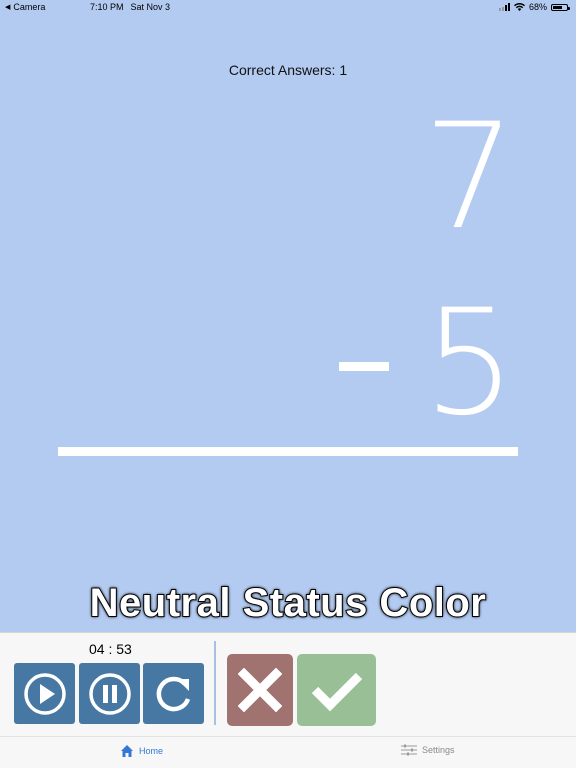 The image size is (576, 768). I want to click on reset-icon, so click(173, 693).